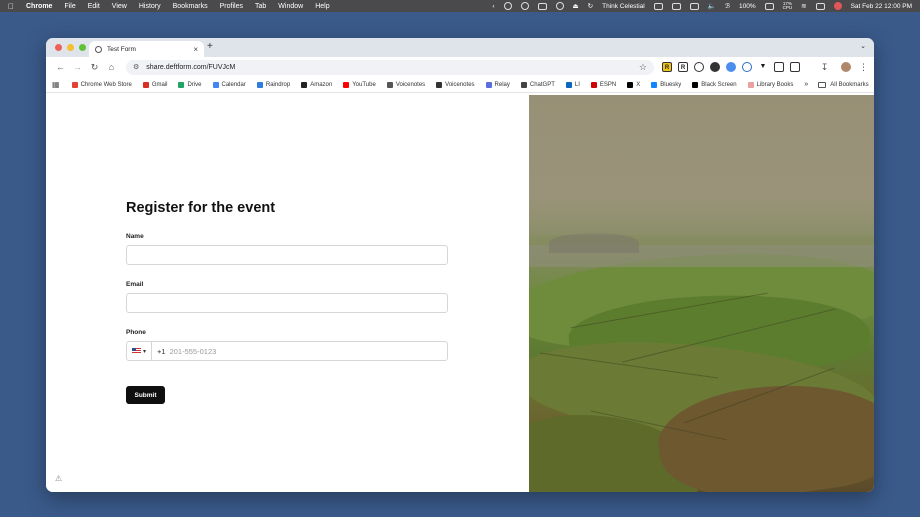 This screenshot has width=920, height=517. What do you see at coordinates (537, 84) in the screenshot?
I see `bookmark-item: ChatGPT` at bounding box center [537, 84].